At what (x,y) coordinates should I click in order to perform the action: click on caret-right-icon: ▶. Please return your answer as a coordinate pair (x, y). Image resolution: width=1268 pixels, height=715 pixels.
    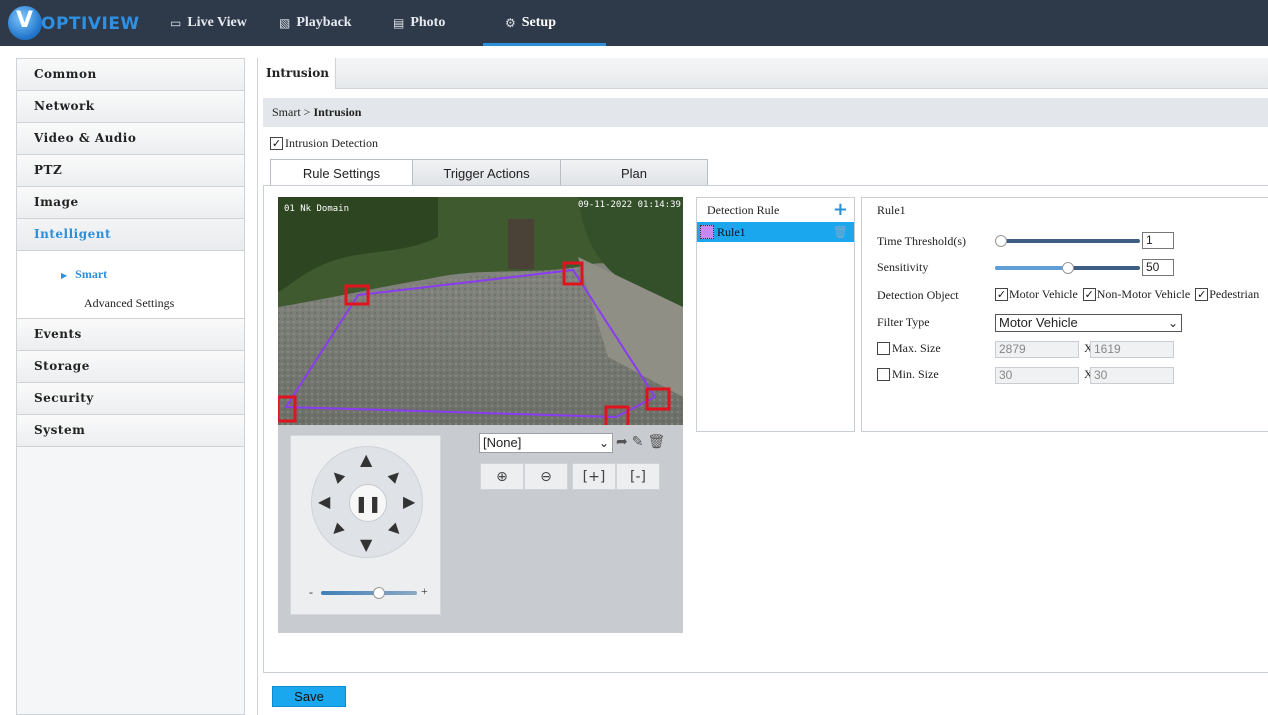
    Looking at the image, I should click on (64, 275).